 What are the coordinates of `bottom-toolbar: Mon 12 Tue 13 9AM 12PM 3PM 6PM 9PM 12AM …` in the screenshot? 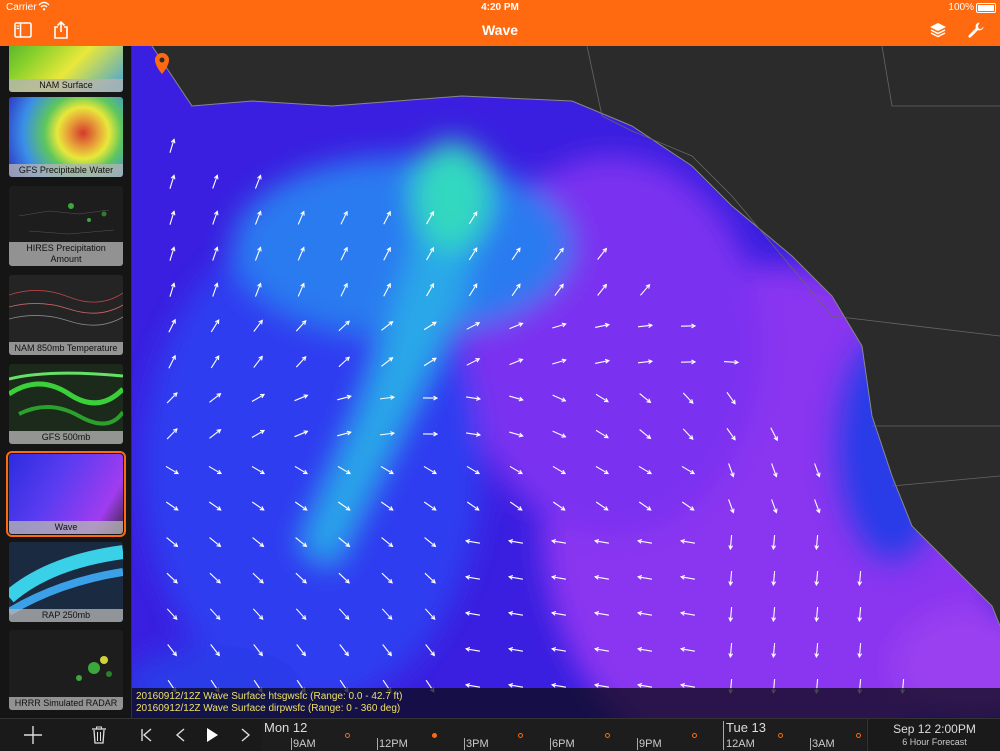 It's located at (500, 734).